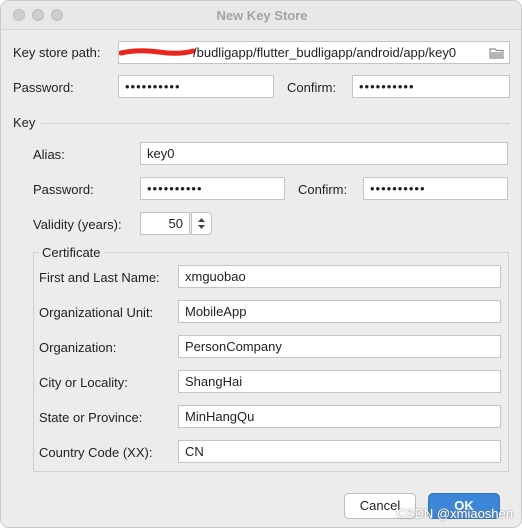 This screenshot has height=528, width=522. What do you see at coordinates (43, 87) in the screenshot?
I see `keystore-password-label: Password:` at bounding box center [43, 87].